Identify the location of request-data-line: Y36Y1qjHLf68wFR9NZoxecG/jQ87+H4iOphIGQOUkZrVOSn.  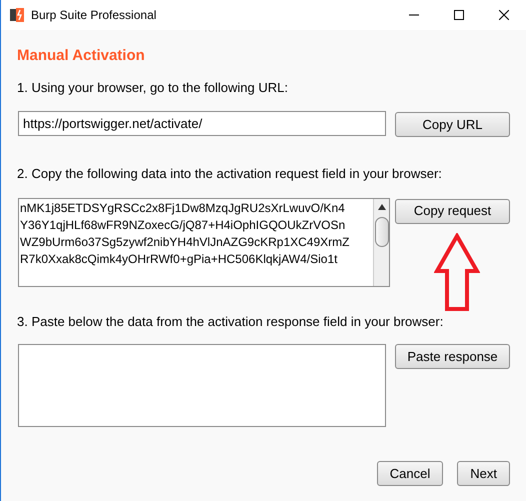
(183, 225).